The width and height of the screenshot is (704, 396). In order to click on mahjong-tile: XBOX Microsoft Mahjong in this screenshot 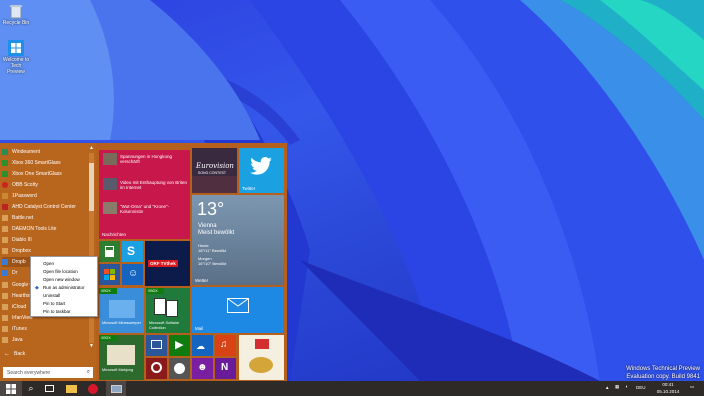, I will do `click(121, 357)`.